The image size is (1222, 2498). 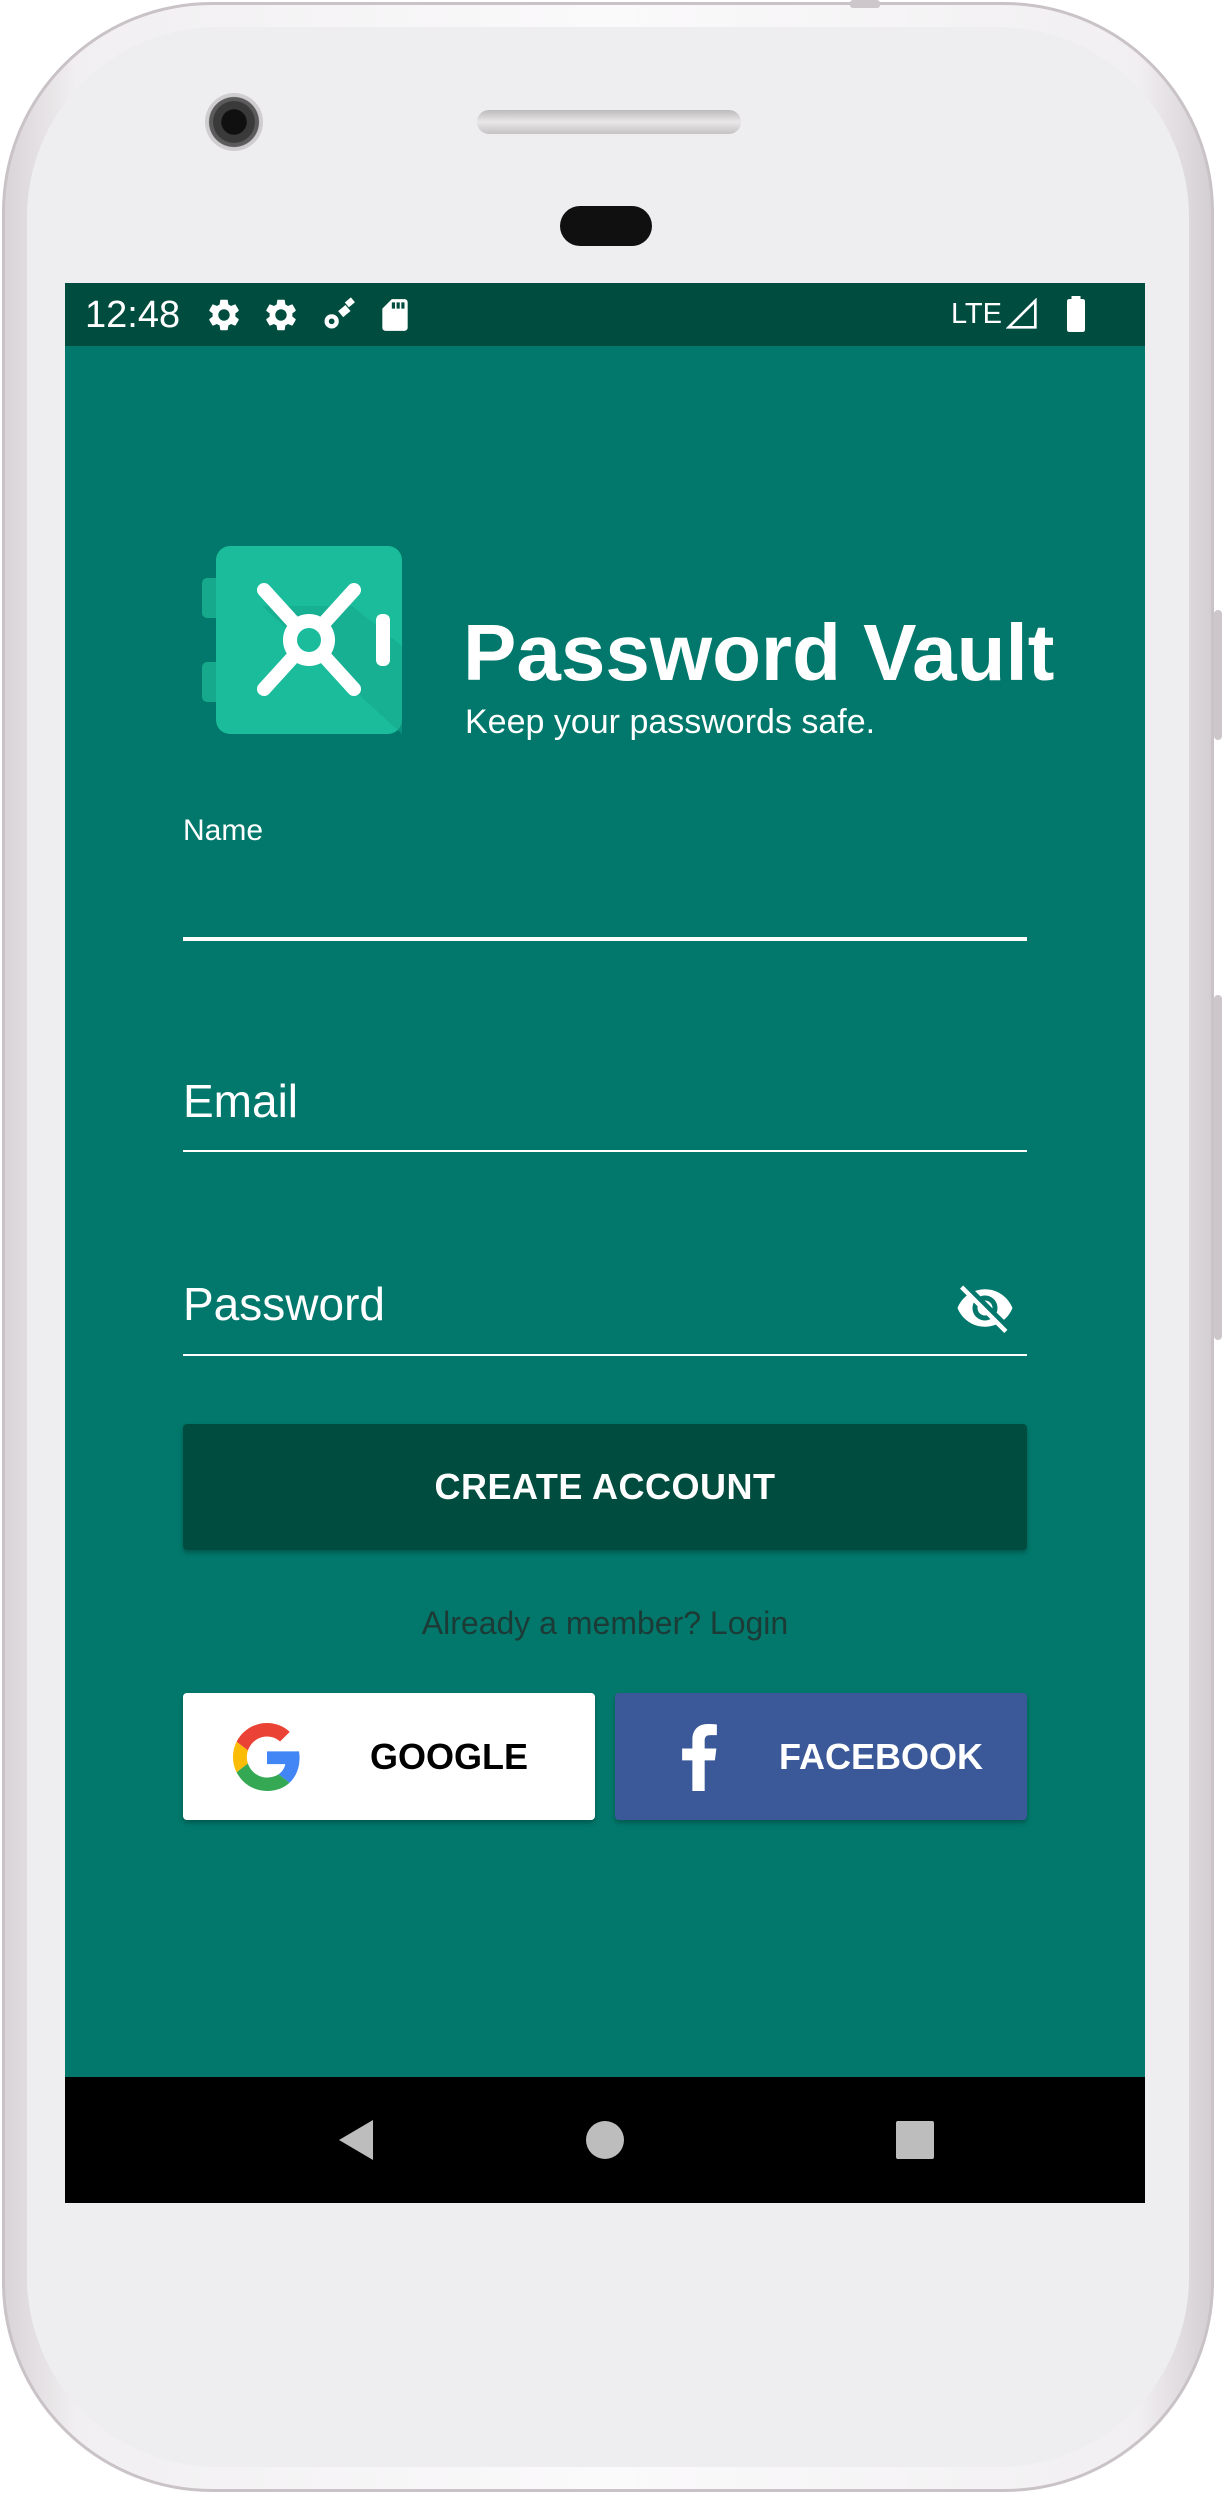 What do you see at coordinates (606, 226) in the screenshot?
I see `proximity-sensor` at bounding box center [606, 226].